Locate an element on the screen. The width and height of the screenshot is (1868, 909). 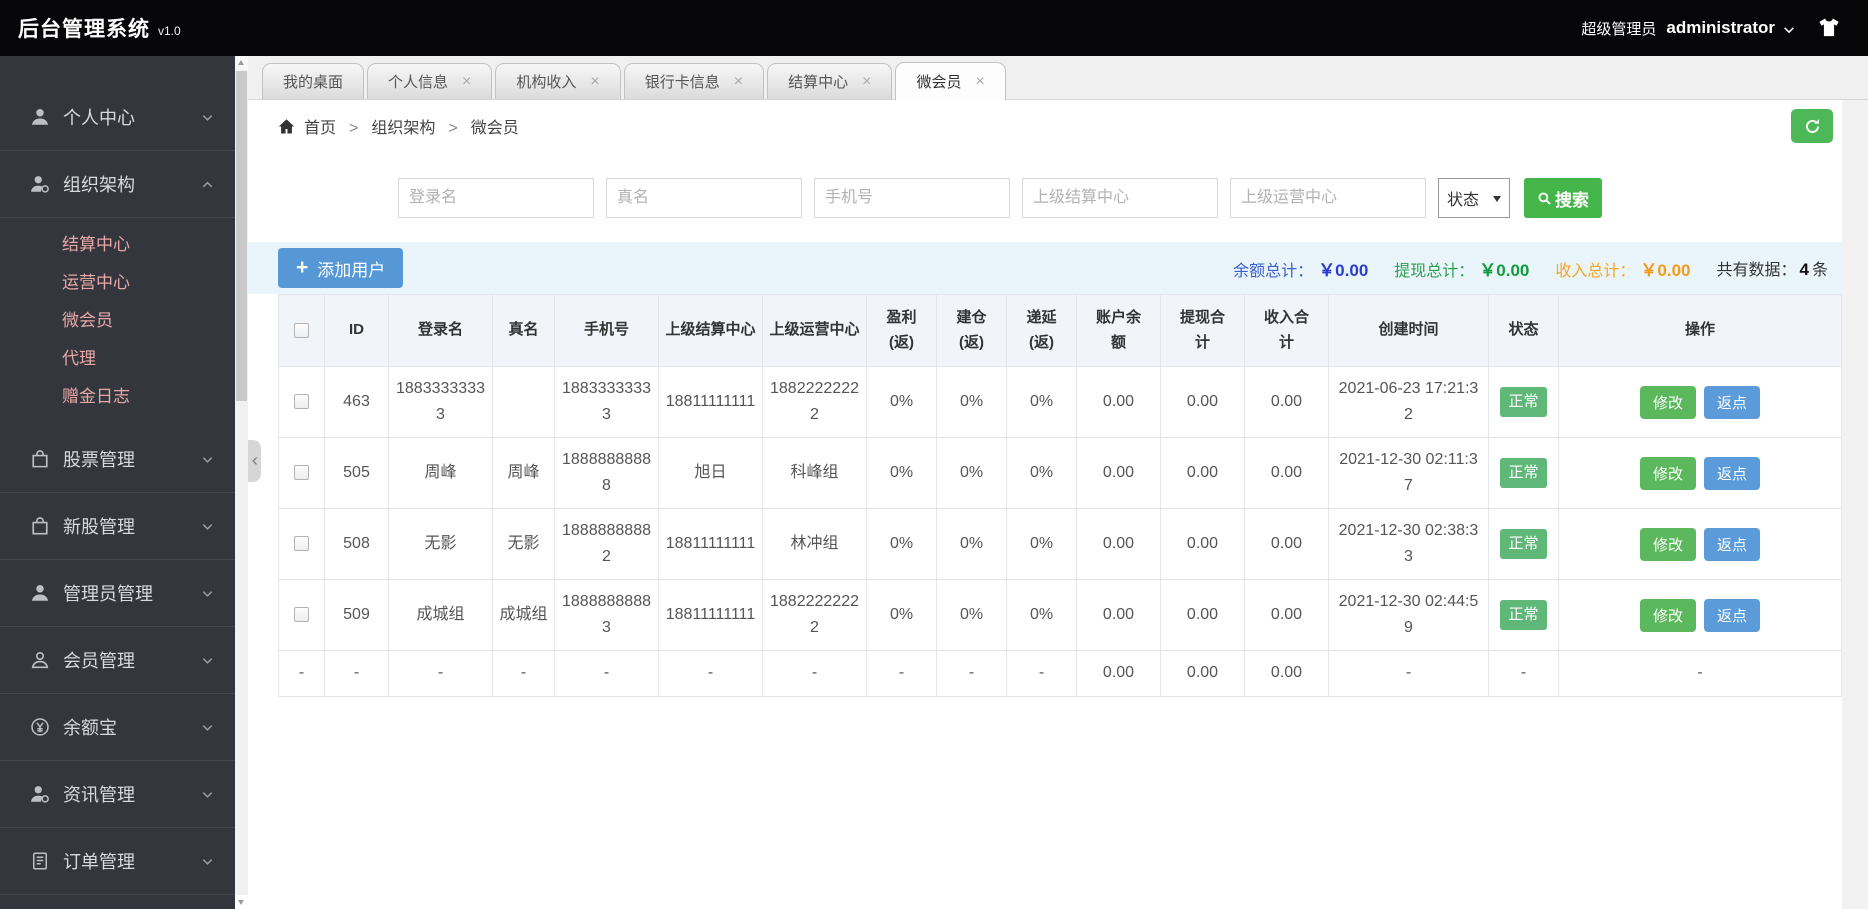
footer-cell: 0.00 is located at coordinates (1202, 673).